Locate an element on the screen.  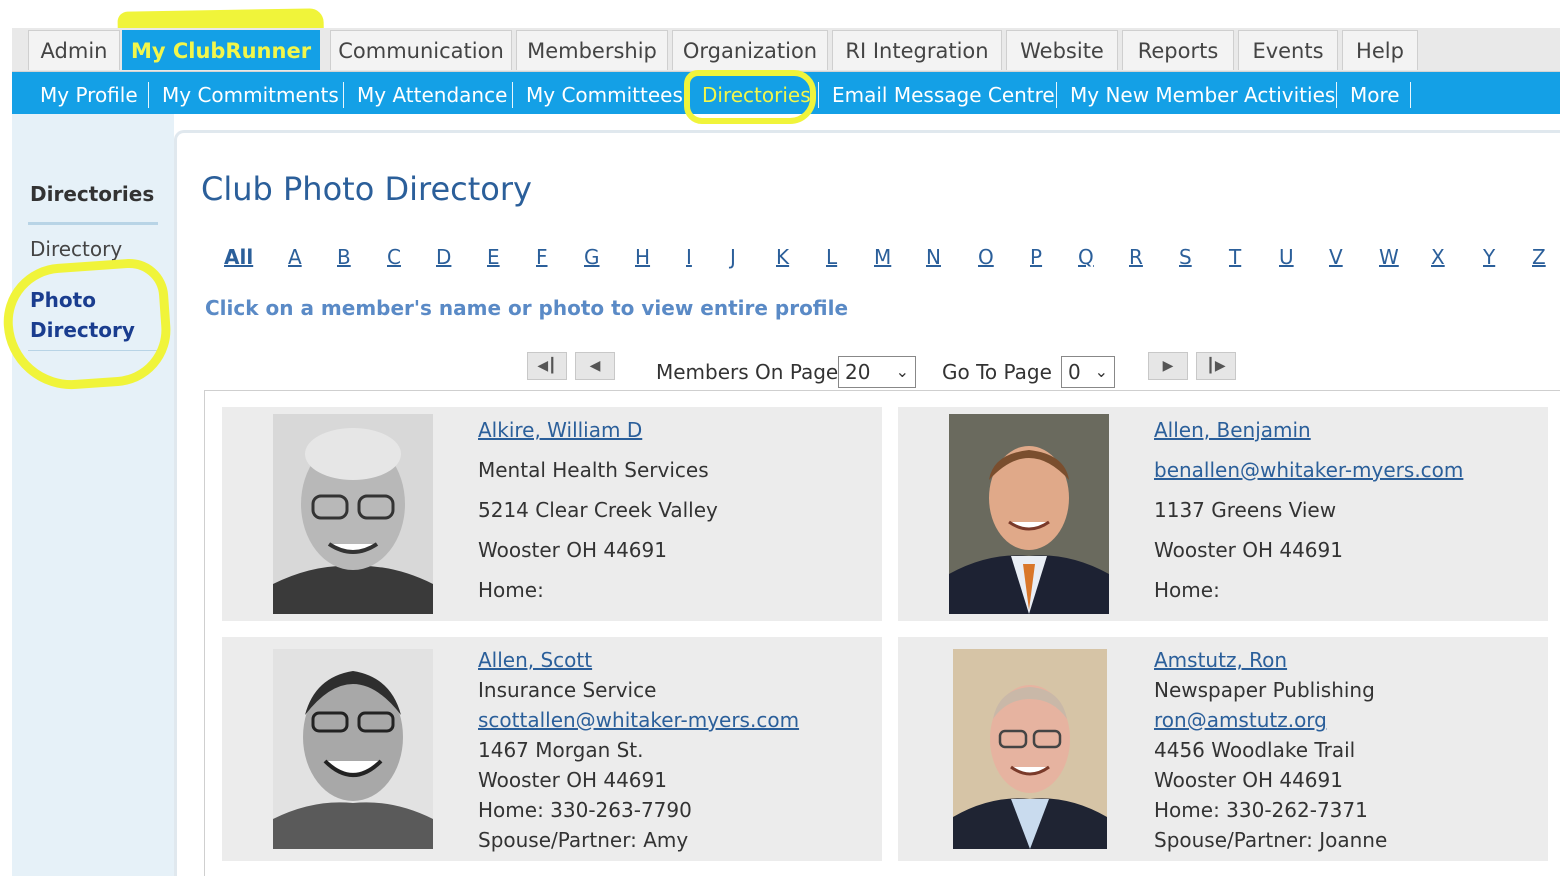
alpha-link: C is located at coordinates (394, 257).